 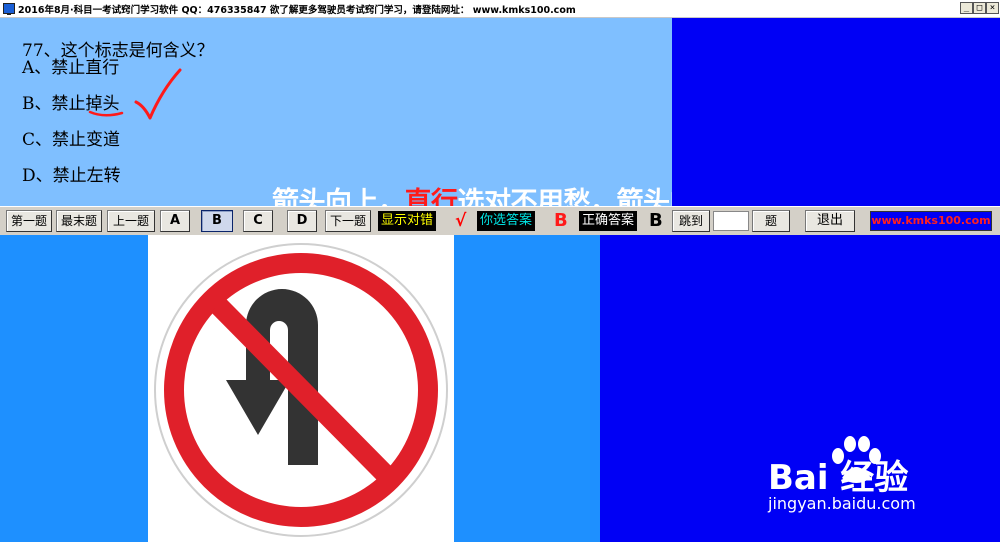 What do you see at coordinates (217, 221) in the screenshot?
I see `answer-b-button: B` at bounding box center [217, 221].